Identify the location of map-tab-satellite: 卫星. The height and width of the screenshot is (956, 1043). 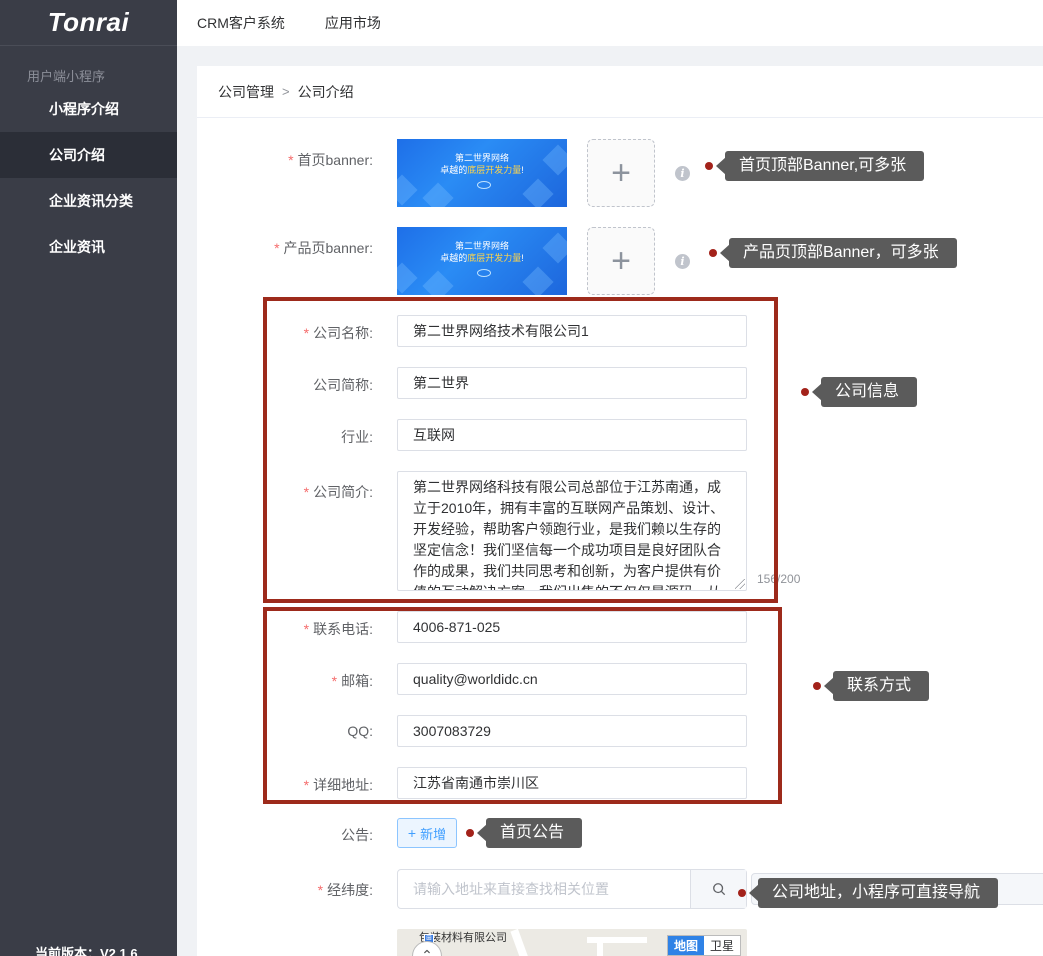
(722, 945).